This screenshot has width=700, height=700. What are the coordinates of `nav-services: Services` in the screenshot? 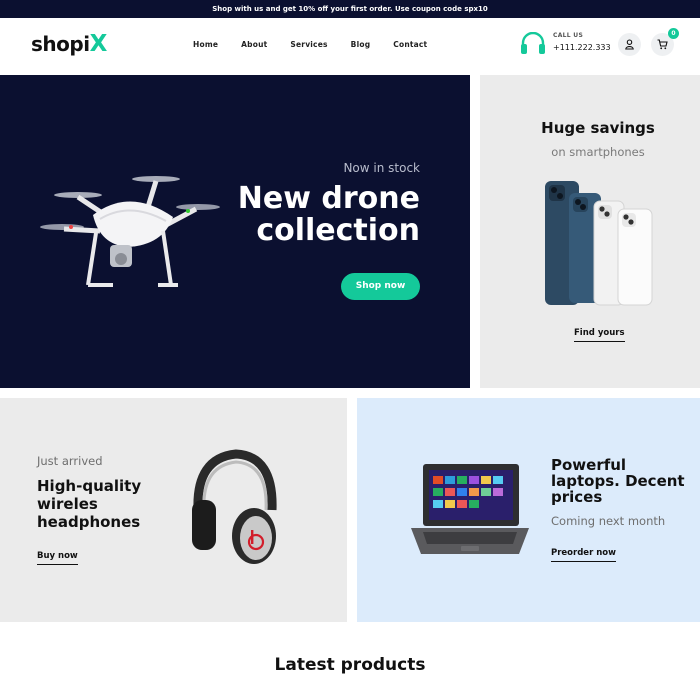 It's located at (308, 44).